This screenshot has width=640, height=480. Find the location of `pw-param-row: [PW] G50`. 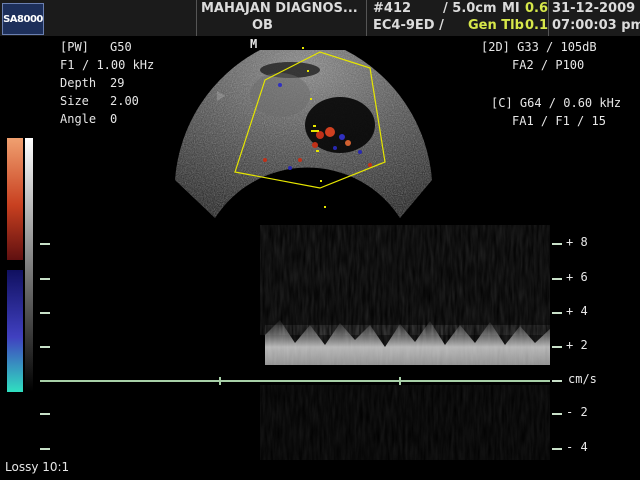

pw-param-row: [PW] G50 is located at coordinates (96, 47).